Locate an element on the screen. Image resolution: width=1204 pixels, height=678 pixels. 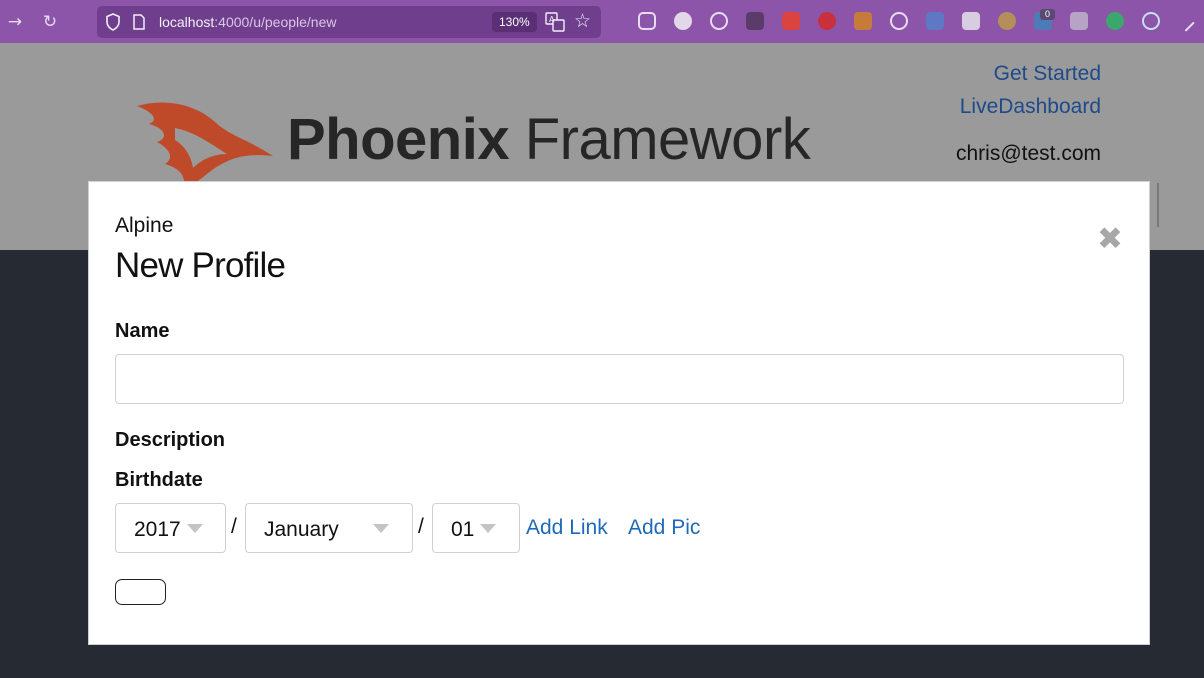
reload-icon: ↻ is located at coordinates (50, 22).